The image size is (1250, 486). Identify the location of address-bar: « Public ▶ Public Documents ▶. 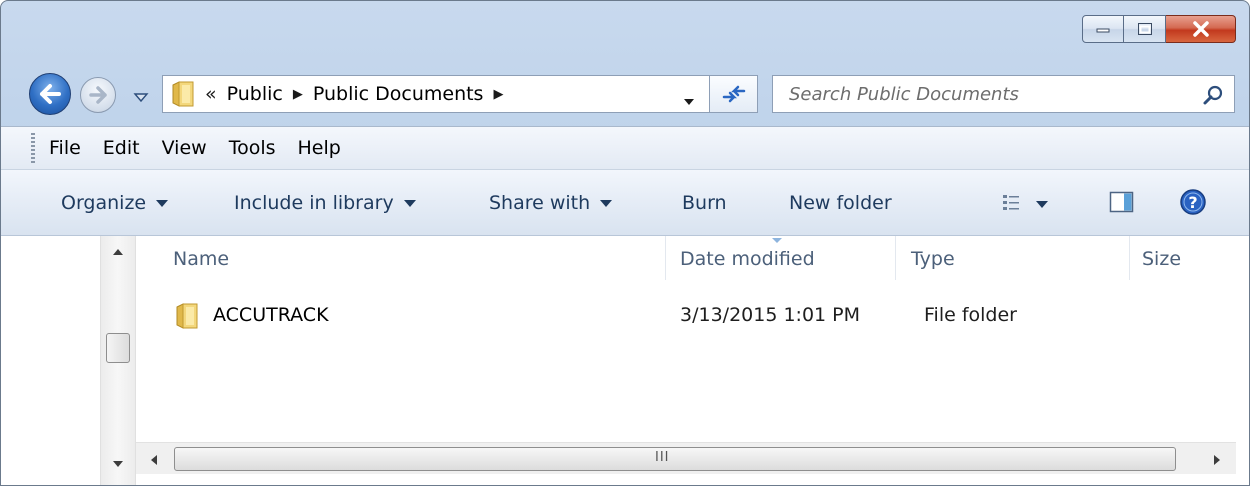
(436, 94).